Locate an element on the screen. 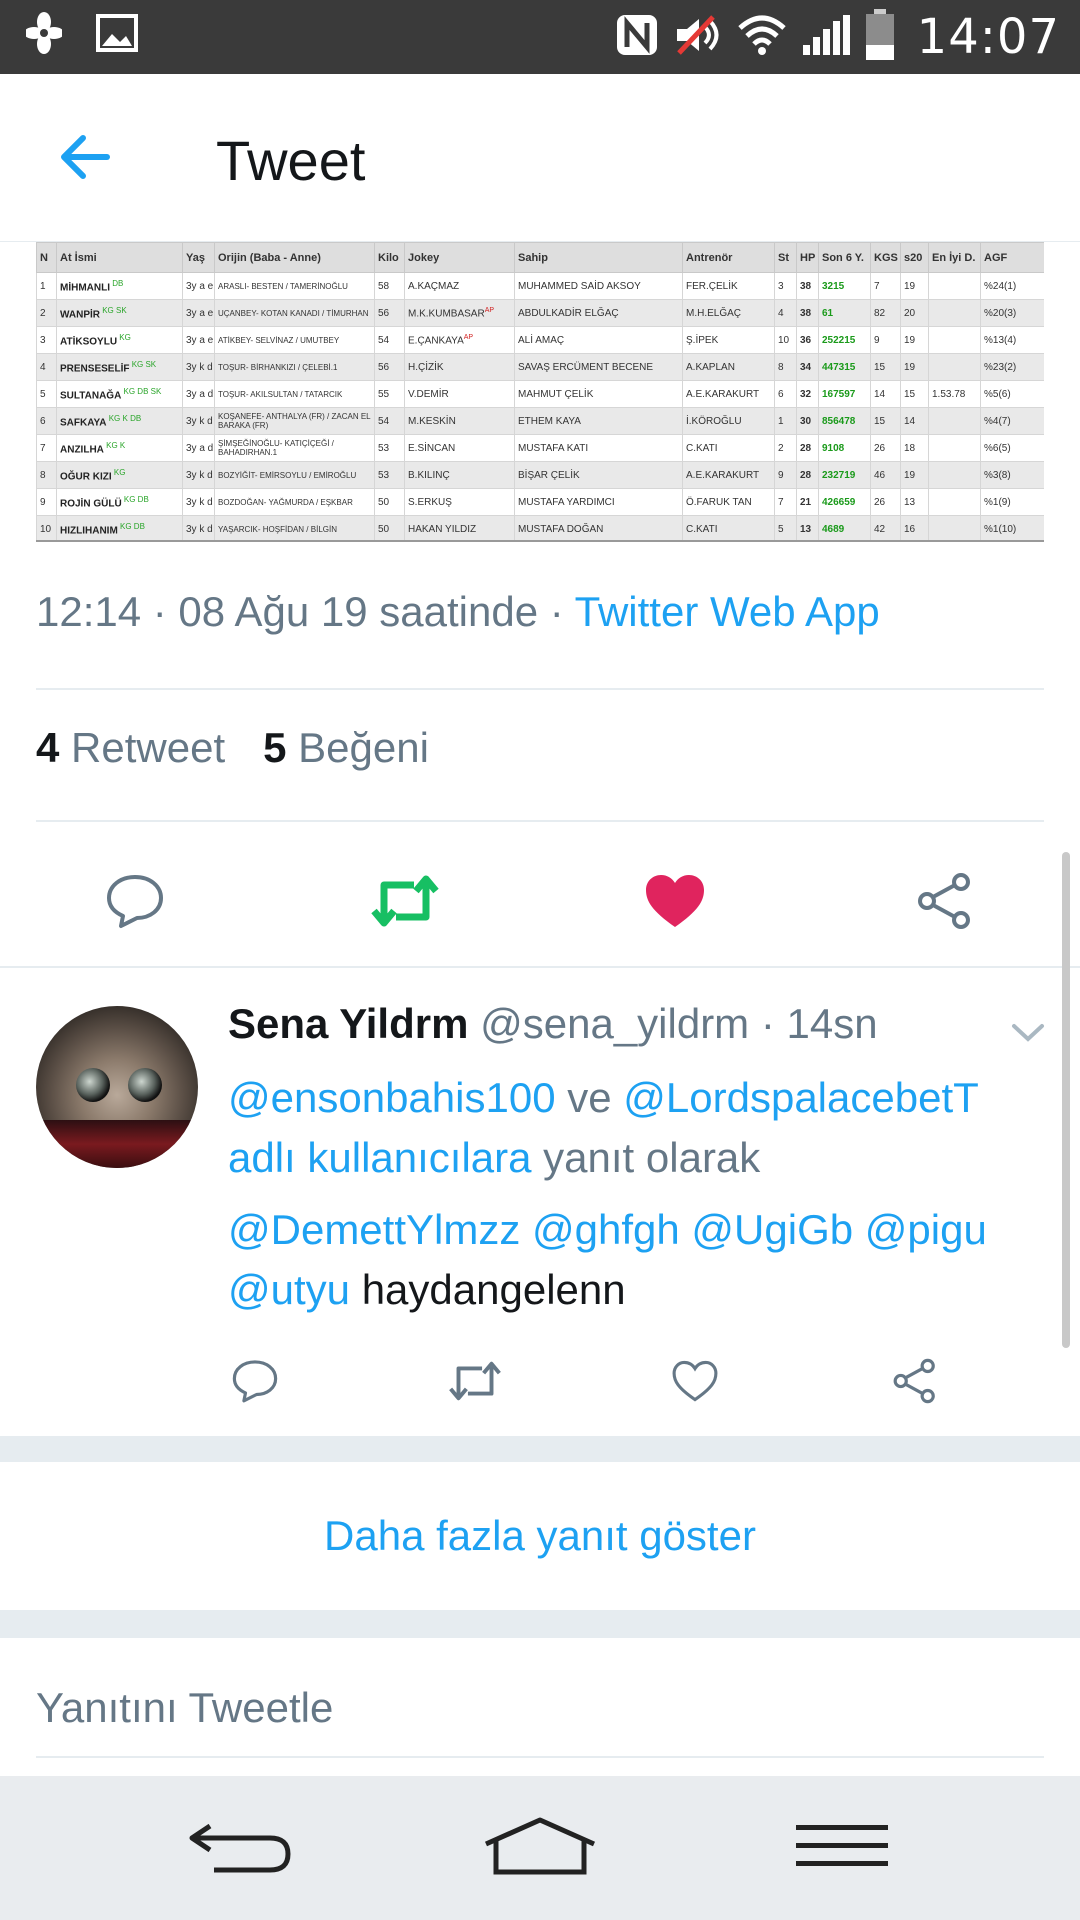  nav-back-button is located at coordinates (240, 1848).